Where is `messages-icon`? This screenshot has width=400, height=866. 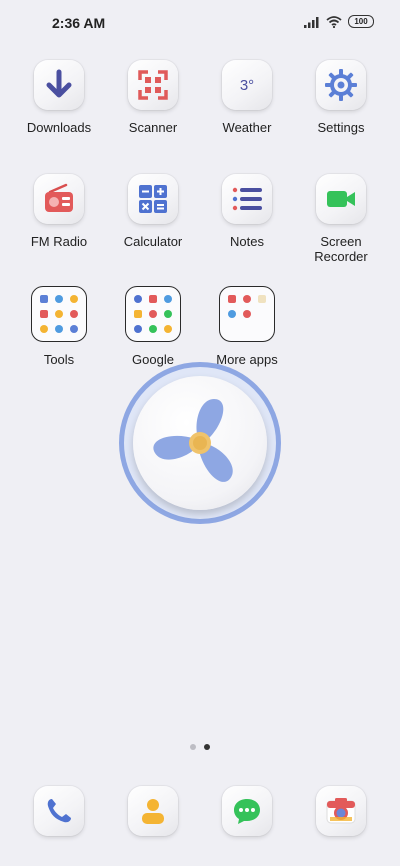 messages-icon is located at coordinates (247, 811).